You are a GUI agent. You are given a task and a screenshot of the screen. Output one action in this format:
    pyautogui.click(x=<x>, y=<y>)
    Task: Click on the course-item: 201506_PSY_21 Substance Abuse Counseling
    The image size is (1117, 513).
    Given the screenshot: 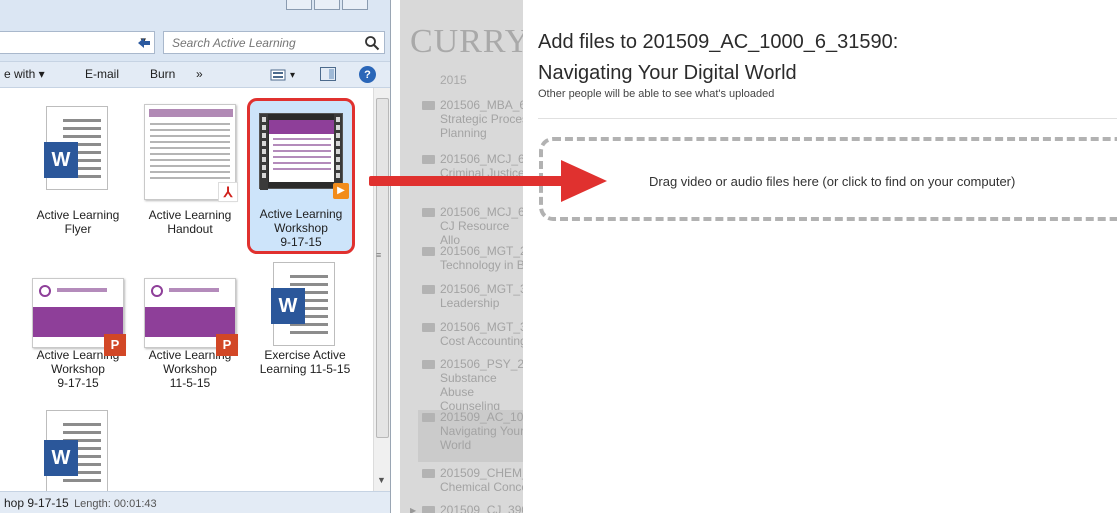 What is the action you would take?
    pyautogui.click(x=472, y=385)
    